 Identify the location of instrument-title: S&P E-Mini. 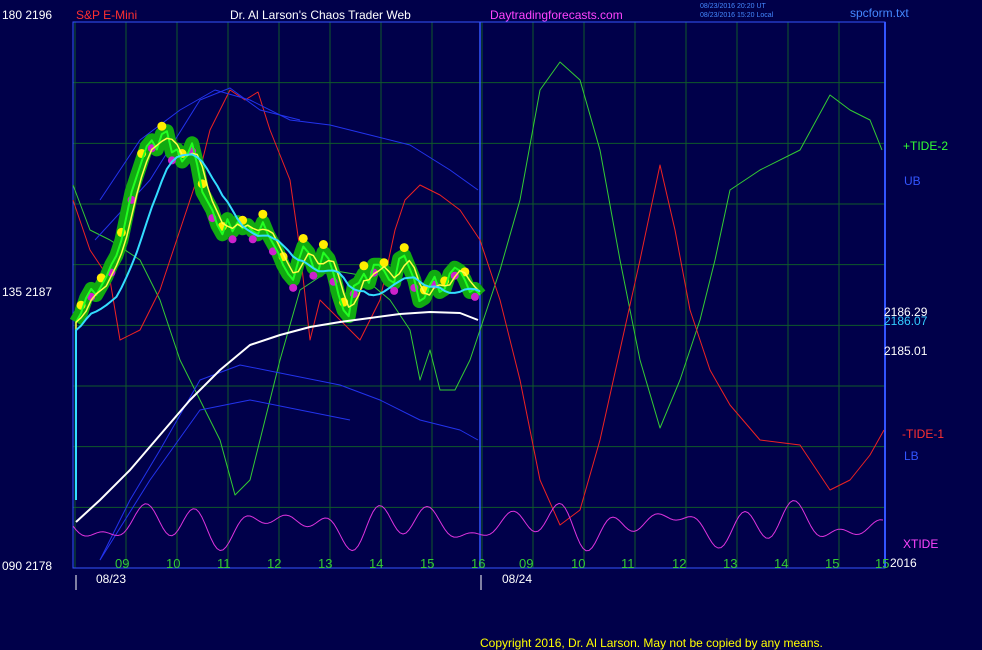
(106, 15).